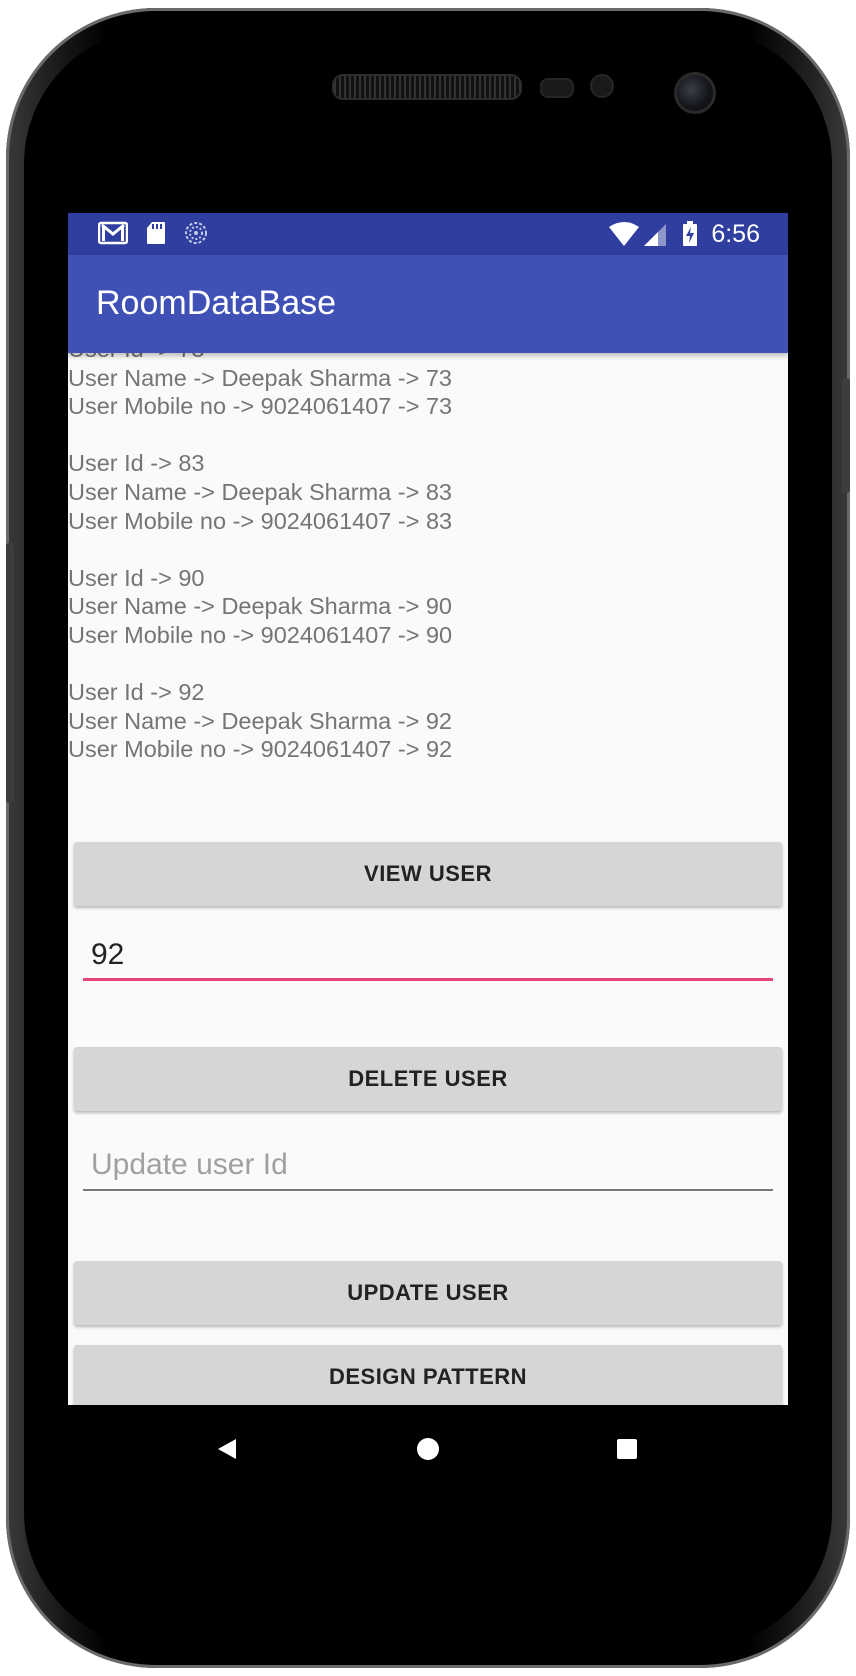  What do you see at coordinates (260, 406) in the screenshot?
I see `user-mobile-line: User Mobile no -> 9024061407 -> 73` at bounding box center [260, 406].